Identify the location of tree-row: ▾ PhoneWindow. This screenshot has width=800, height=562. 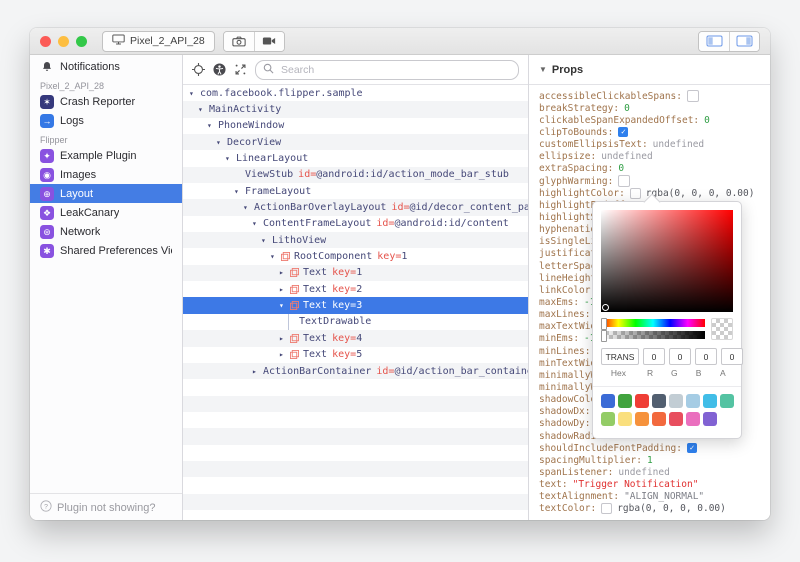
(355, 126).